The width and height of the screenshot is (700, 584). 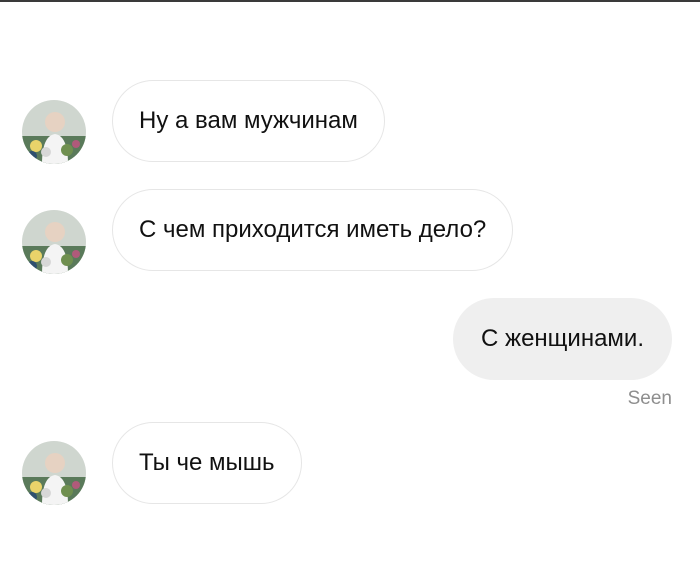 I want to click on message-text: С чем приходится иметь дело?, so click(x=313, y=229).